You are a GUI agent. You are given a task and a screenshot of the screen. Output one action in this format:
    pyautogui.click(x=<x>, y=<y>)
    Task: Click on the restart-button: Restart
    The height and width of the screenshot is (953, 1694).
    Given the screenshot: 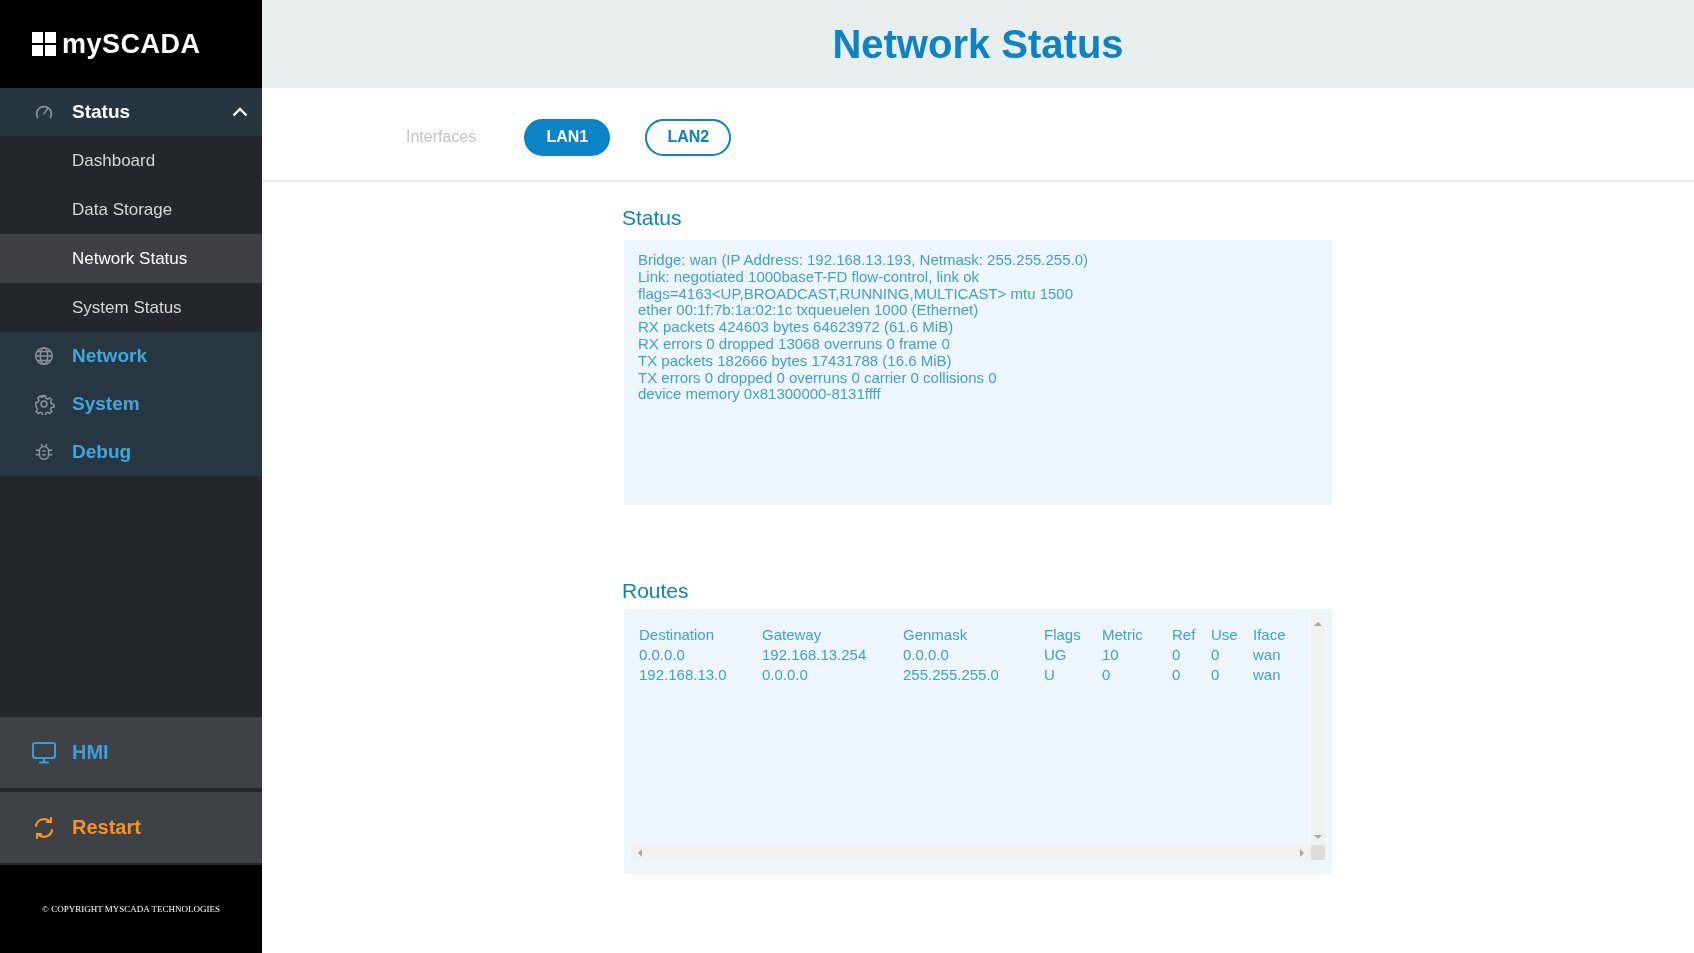 What is the action you would take?
    pyautogui.click(x=131, y=827)
    